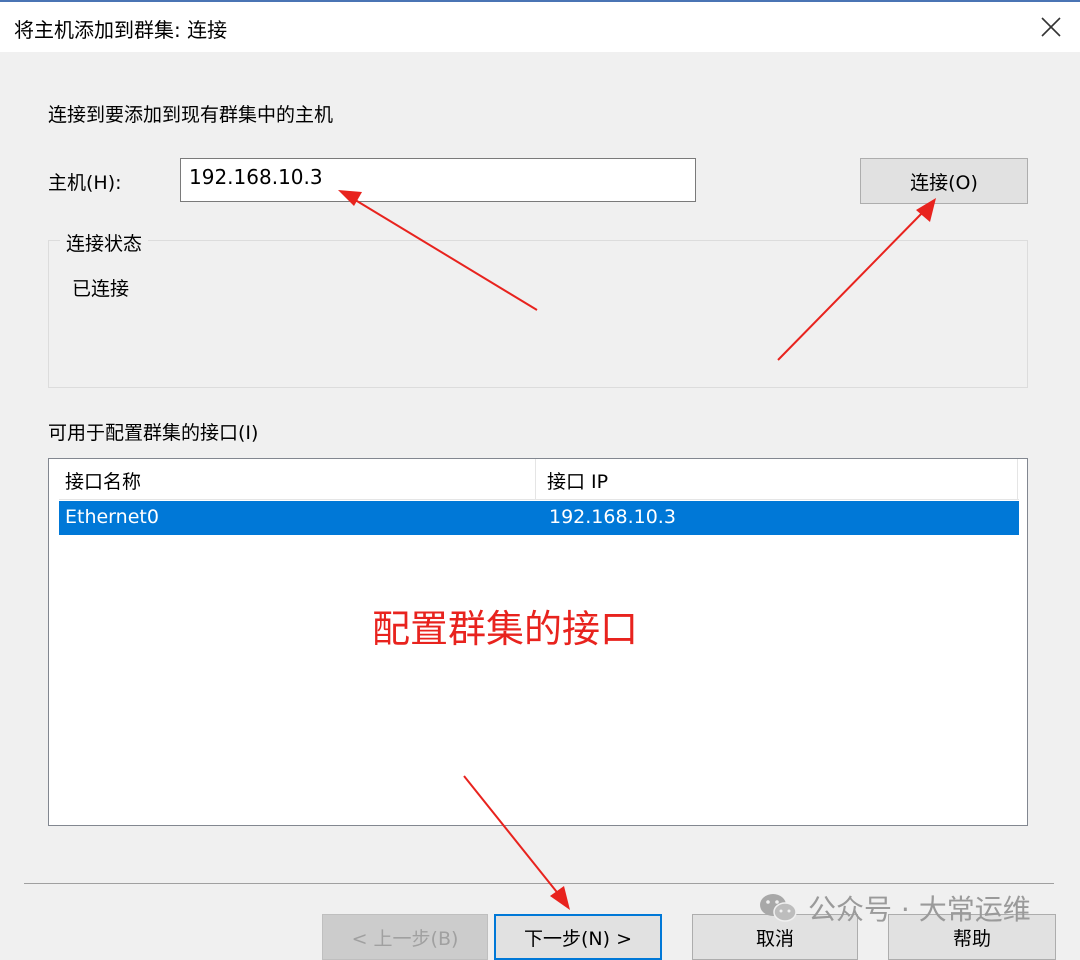 The height and width of the screenshot is (960, 1080). I want to click on interface-name-cell: Ethernet0, so click(112, 517).